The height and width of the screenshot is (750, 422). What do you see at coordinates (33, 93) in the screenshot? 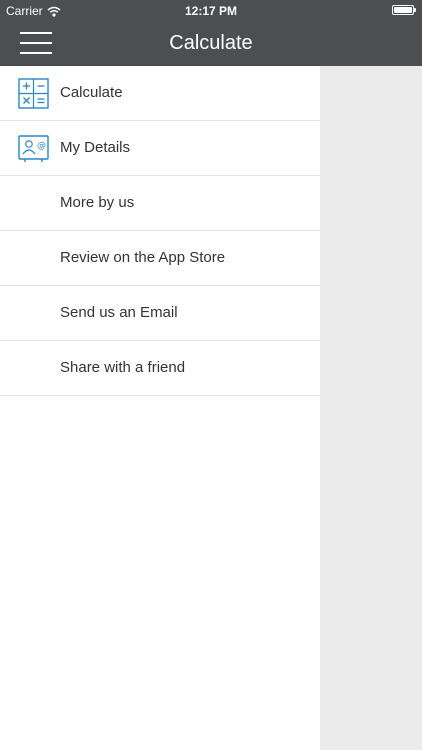
I see `calculator-icon` at bounding box center [33, 93].